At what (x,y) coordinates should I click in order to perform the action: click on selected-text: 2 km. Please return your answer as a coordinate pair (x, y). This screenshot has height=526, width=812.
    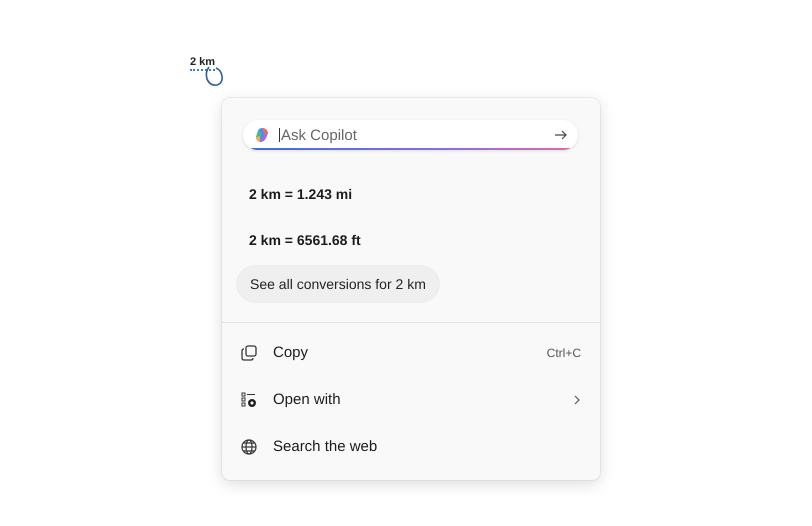
    Looking at the image, I should click on (203, 63).